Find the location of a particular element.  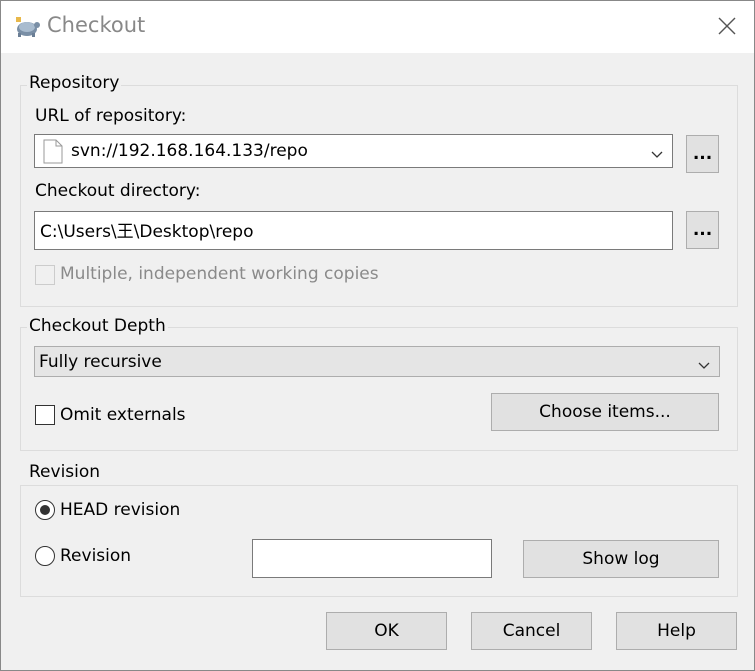

head-revision-label: HEAD revision is located at coordinates (120, 510).